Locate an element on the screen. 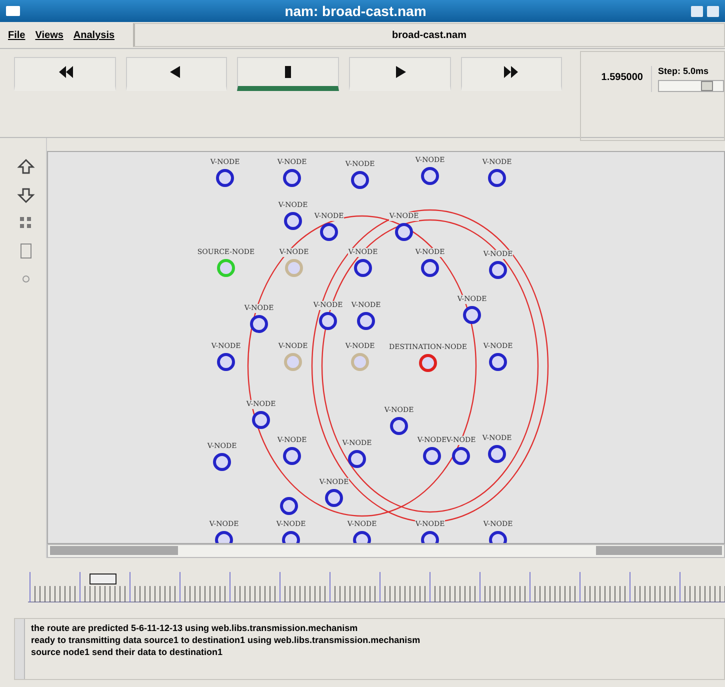 This screenshot has height=687, width=725. log-line: the route are predicted 5-6-11-12-13 using web.libs.transmission.mechanism is located at coordinates (195, 628).